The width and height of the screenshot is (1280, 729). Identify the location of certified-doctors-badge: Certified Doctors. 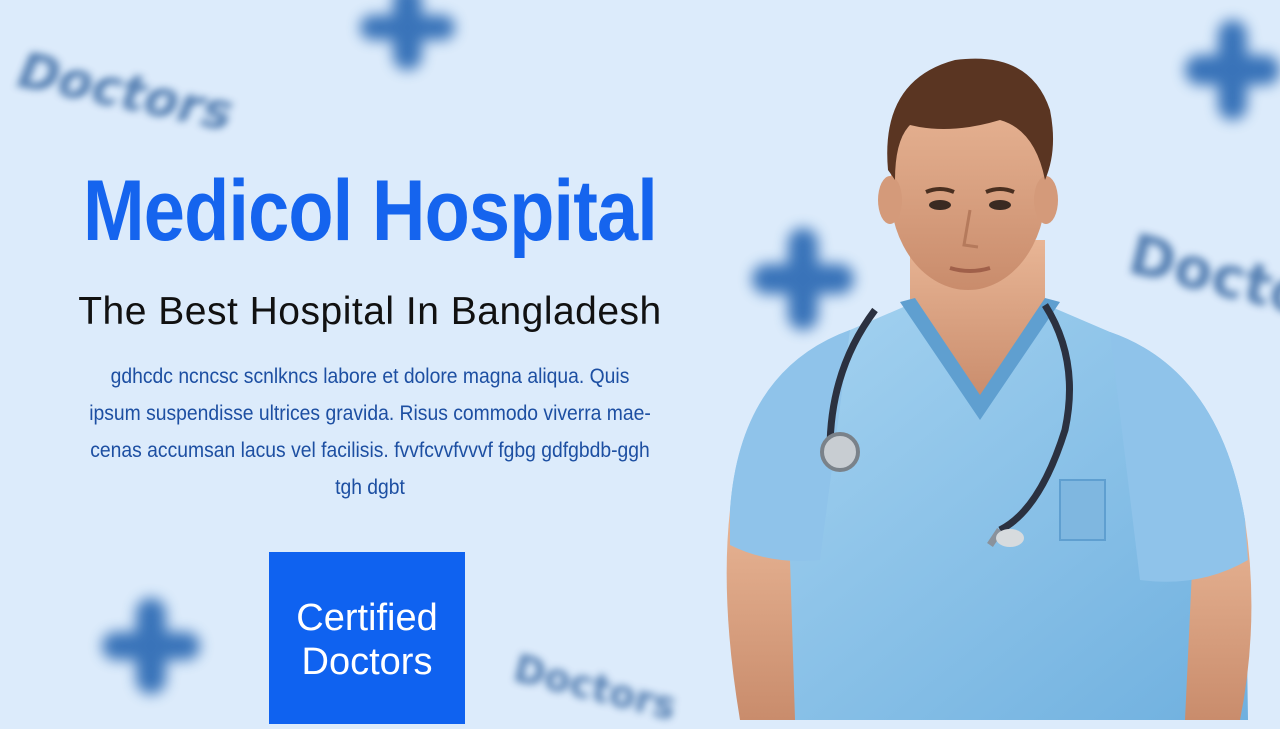
(367, 638).